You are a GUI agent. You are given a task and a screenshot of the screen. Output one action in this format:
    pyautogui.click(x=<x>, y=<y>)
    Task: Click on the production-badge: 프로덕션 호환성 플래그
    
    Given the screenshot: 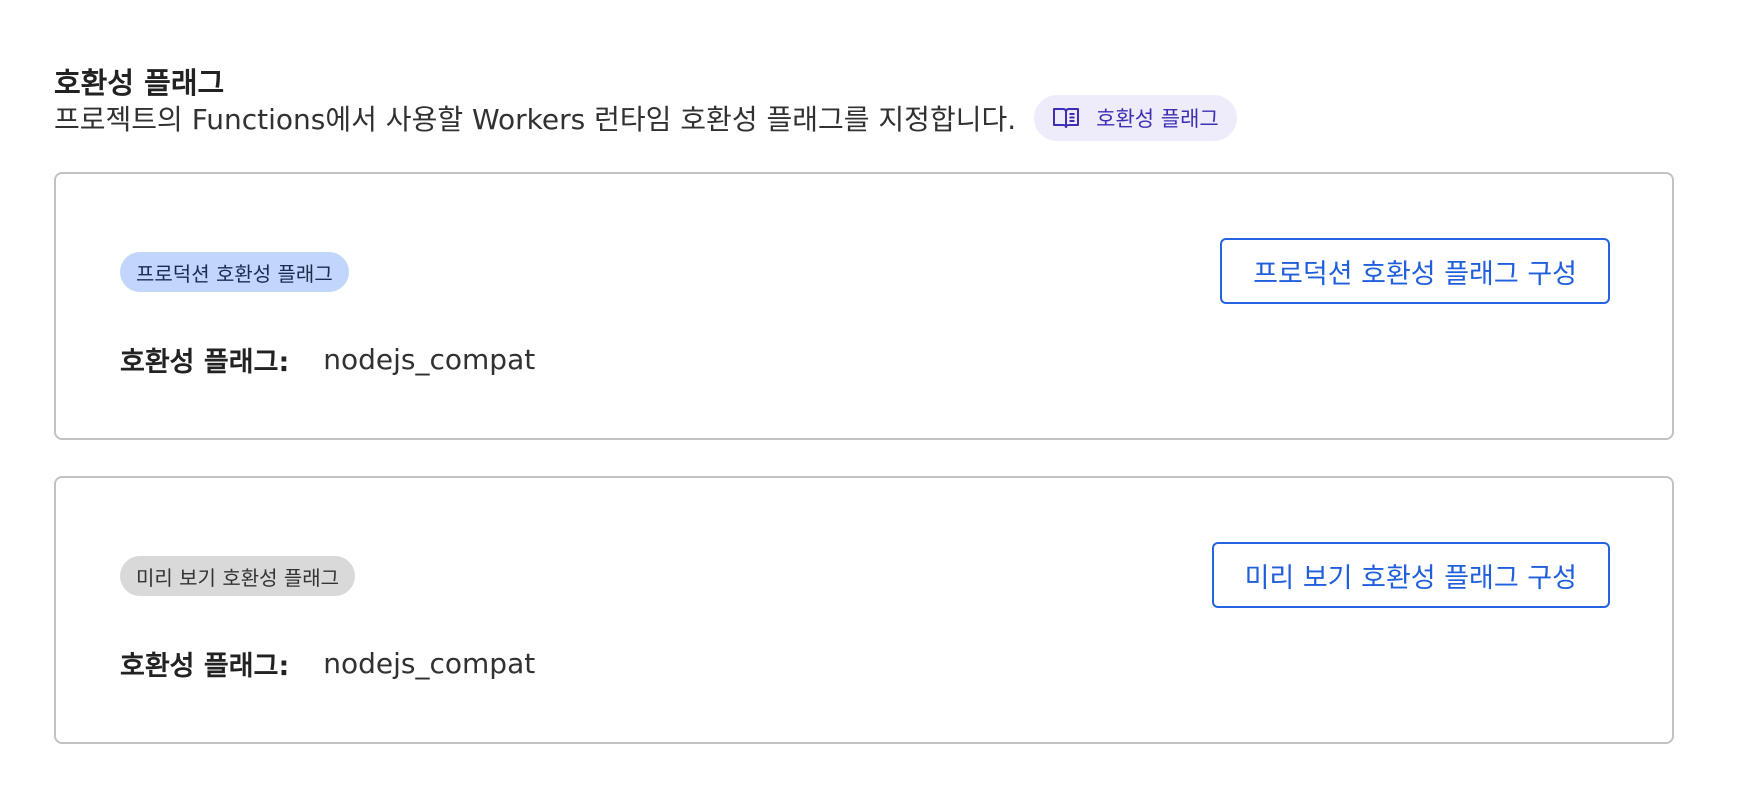 What is the action you would take?
    pyautogui.click(x=234, y=272)
    